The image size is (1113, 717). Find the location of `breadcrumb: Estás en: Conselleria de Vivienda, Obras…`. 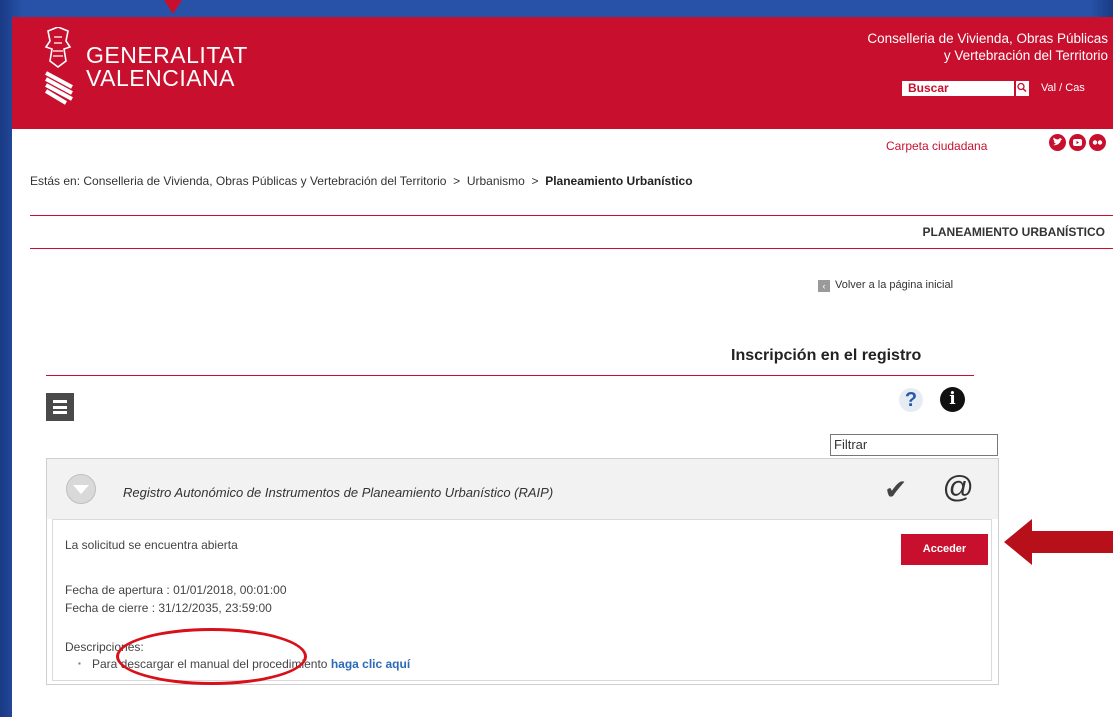

breadcrumb: Estás en: Conselleria de Vivienda, Obras… is located at coordinates (361, 181).